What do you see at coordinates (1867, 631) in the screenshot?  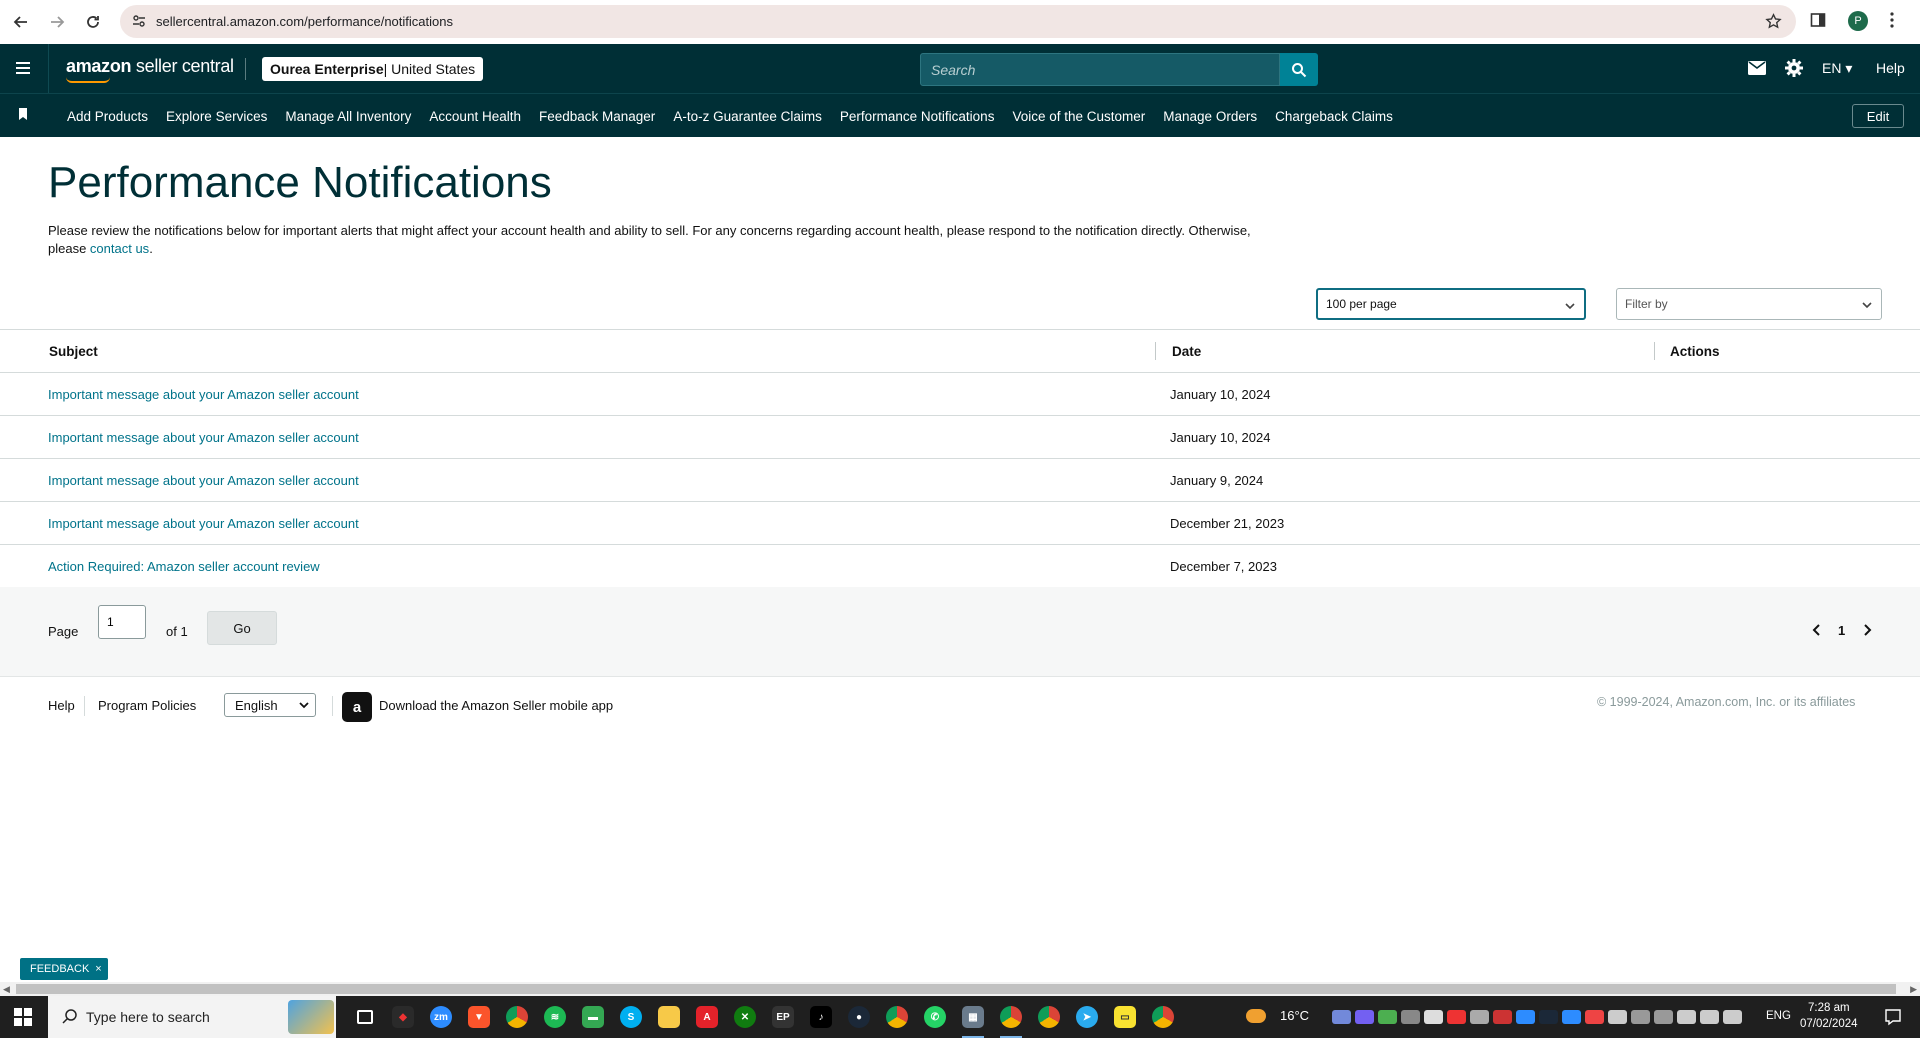 I see `chevron-right-icon` at bounding box center [1867, 631].